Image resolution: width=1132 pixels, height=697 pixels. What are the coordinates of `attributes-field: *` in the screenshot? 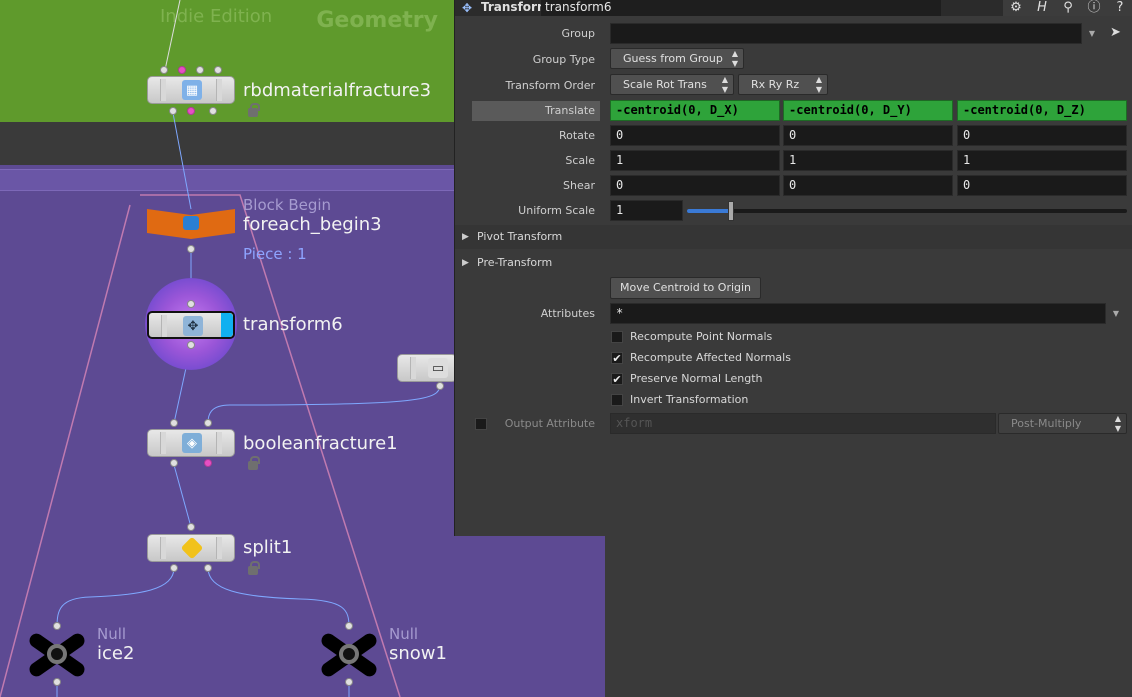 It's located at (858, 313).